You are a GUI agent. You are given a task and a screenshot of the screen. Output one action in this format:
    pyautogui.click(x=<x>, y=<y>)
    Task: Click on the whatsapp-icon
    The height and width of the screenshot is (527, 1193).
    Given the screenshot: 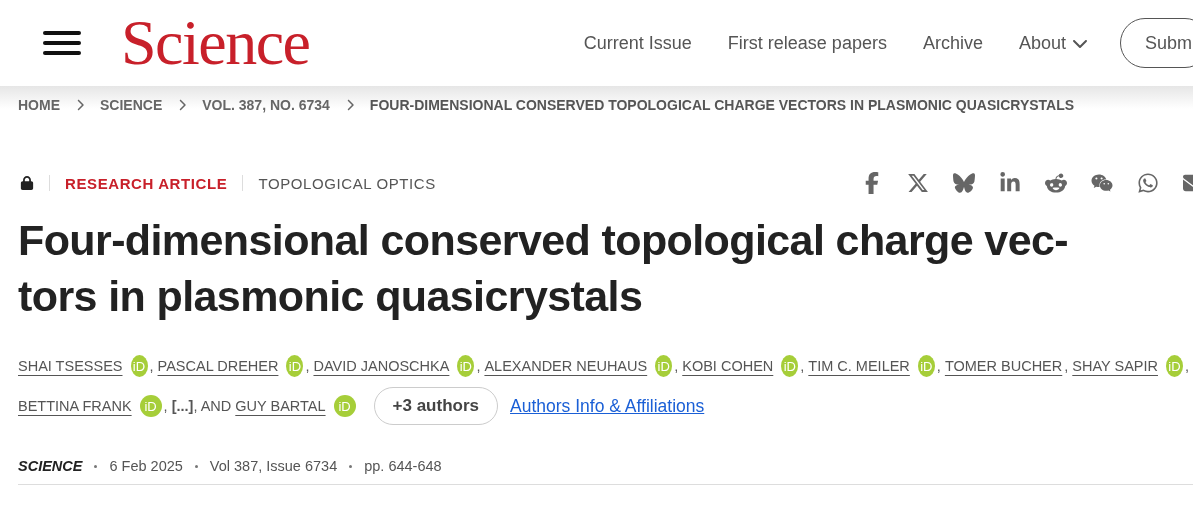 What is the action you would take?
    pyautogui.click(x=1148, y=183)
    